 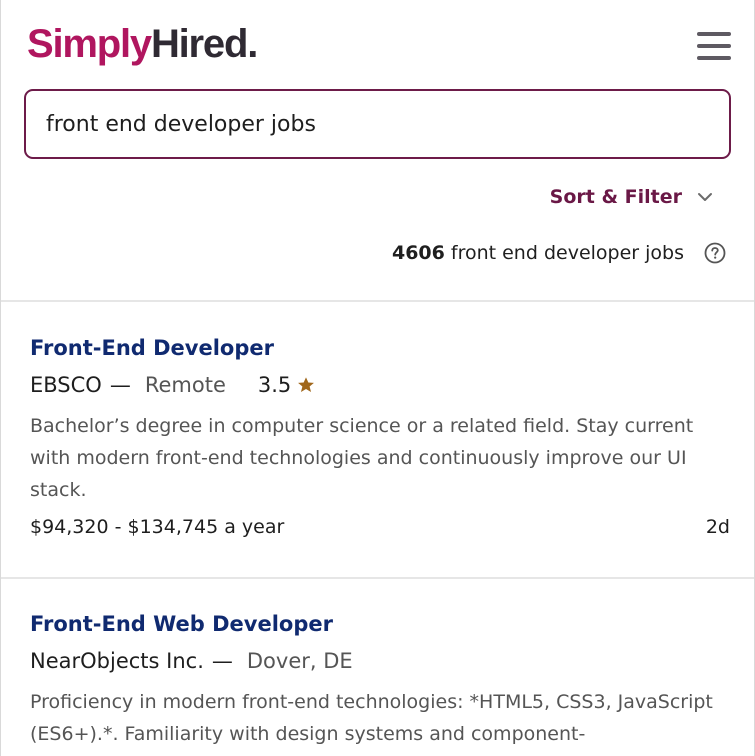 What do you see at coordinates (377, 44) in the screenshot?
I see `header: SimplyHired.` at bounding box center [377, 44].